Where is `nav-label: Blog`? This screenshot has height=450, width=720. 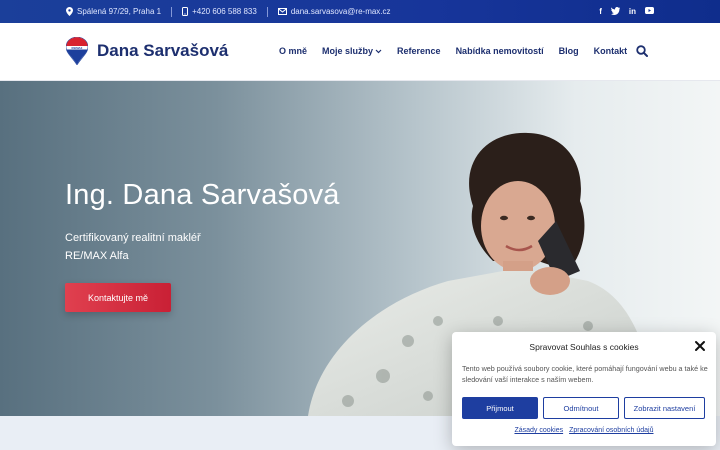
nav-label: Blog is located at coordinates (568, 51).